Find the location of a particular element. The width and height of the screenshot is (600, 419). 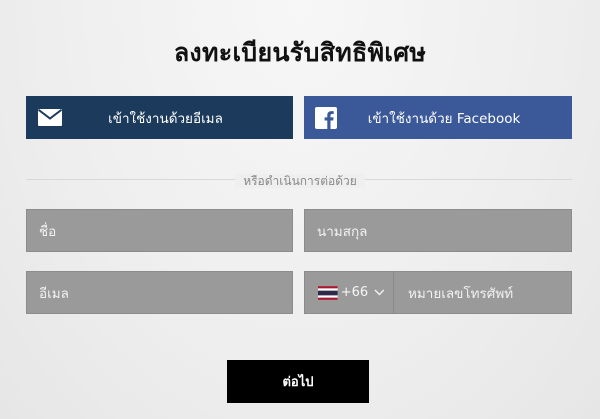

first-name-placeholder: ชื่อ is located at coordinates (48, 231).